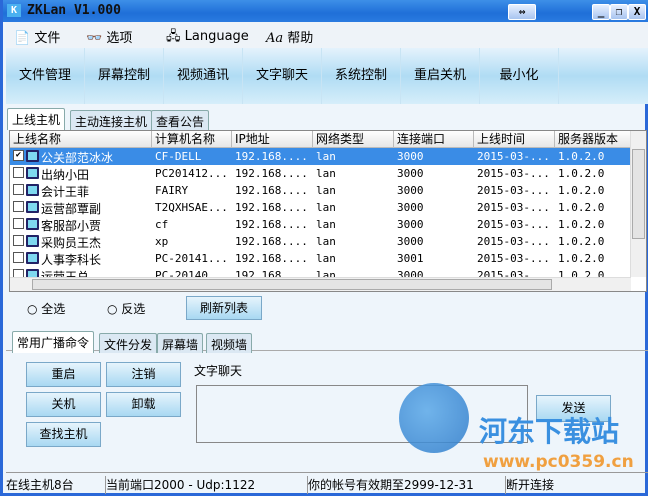 This screenshot has width=648, height=496. I want to click on status-online-count: 在线主机8台, so click(56, 485).